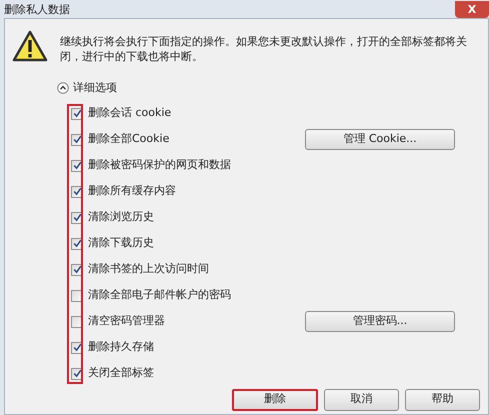 Image resolution: width=489 pixels, height=415 pixels. I want to click on warning-message: 继续执行将会执行下面指定的操作。如果您未更改默认操作，打开的全部标签都将关闭，进行中的下载也将中断。, so click(264, 49).